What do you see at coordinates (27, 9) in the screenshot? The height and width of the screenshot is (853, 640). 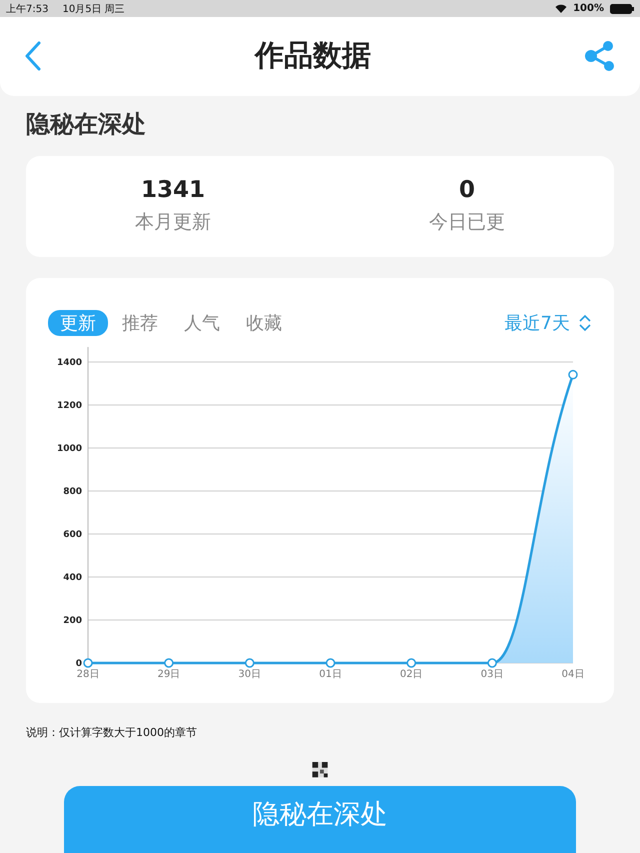 I see `status-time: 上午7:53` at bounding box center [27, 9].